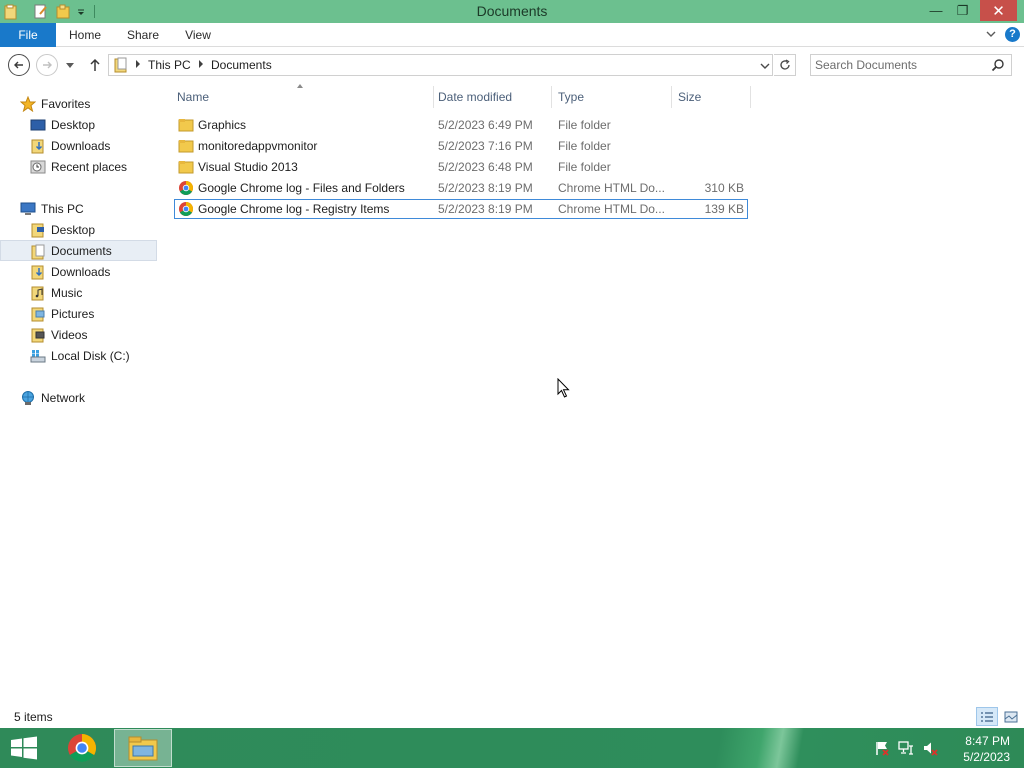  I want to click on file-name: monitoredappvmonitor, so click(258, 146).